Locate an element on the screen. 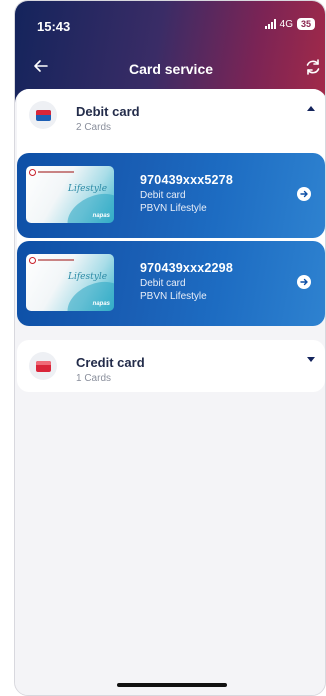 This screenshot has height=696, width=326. chevron-up-icon is located at coordinates (311, 108).